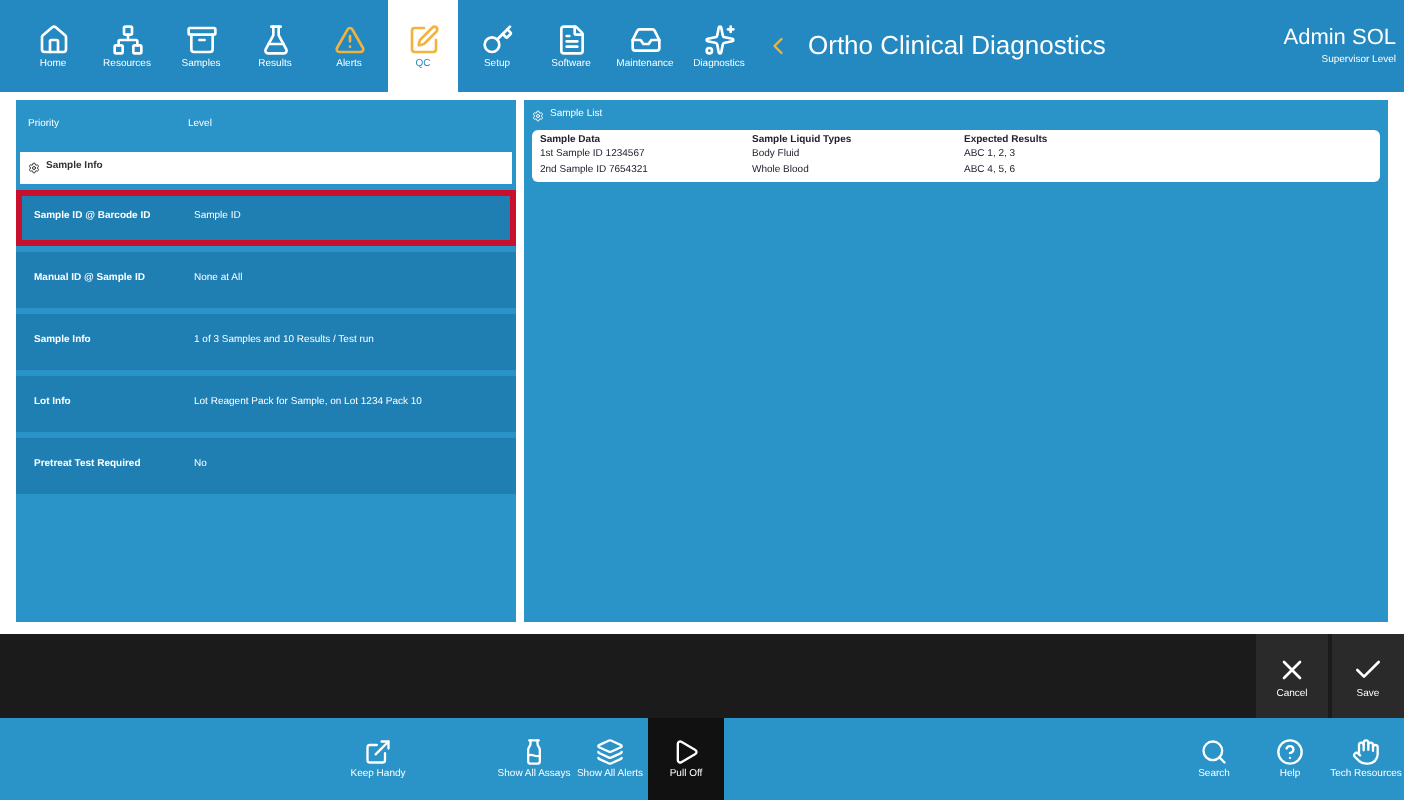  I want to click on network-icon, so click(127, 39).